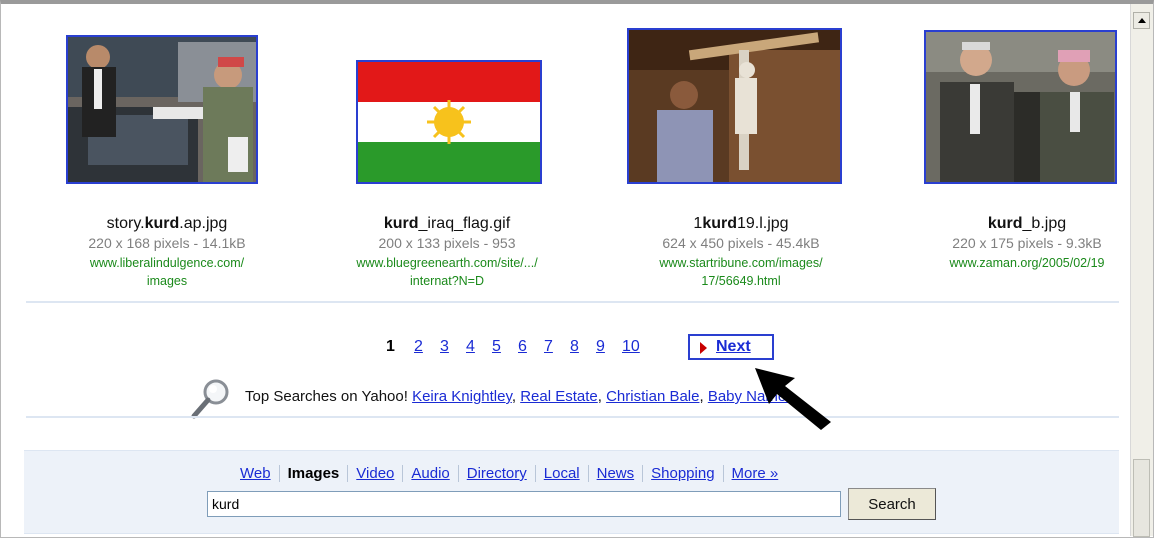 The width and height of the screenshot is (1154, 538). Describe the element at coordinates (256, 473) in the screenshot. I see `tab-web: Web` at that location.